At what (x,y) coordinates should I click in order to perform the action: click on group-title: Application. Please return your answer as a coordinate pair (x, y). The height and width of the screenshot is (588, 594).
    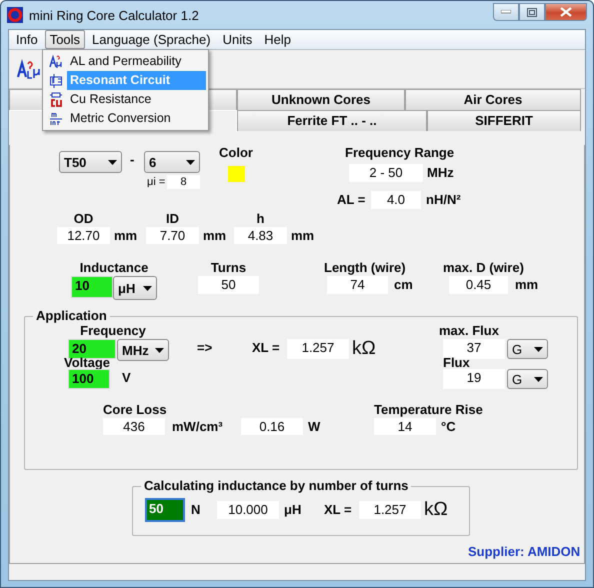
    Looking at the image, I should click on (71, 316).